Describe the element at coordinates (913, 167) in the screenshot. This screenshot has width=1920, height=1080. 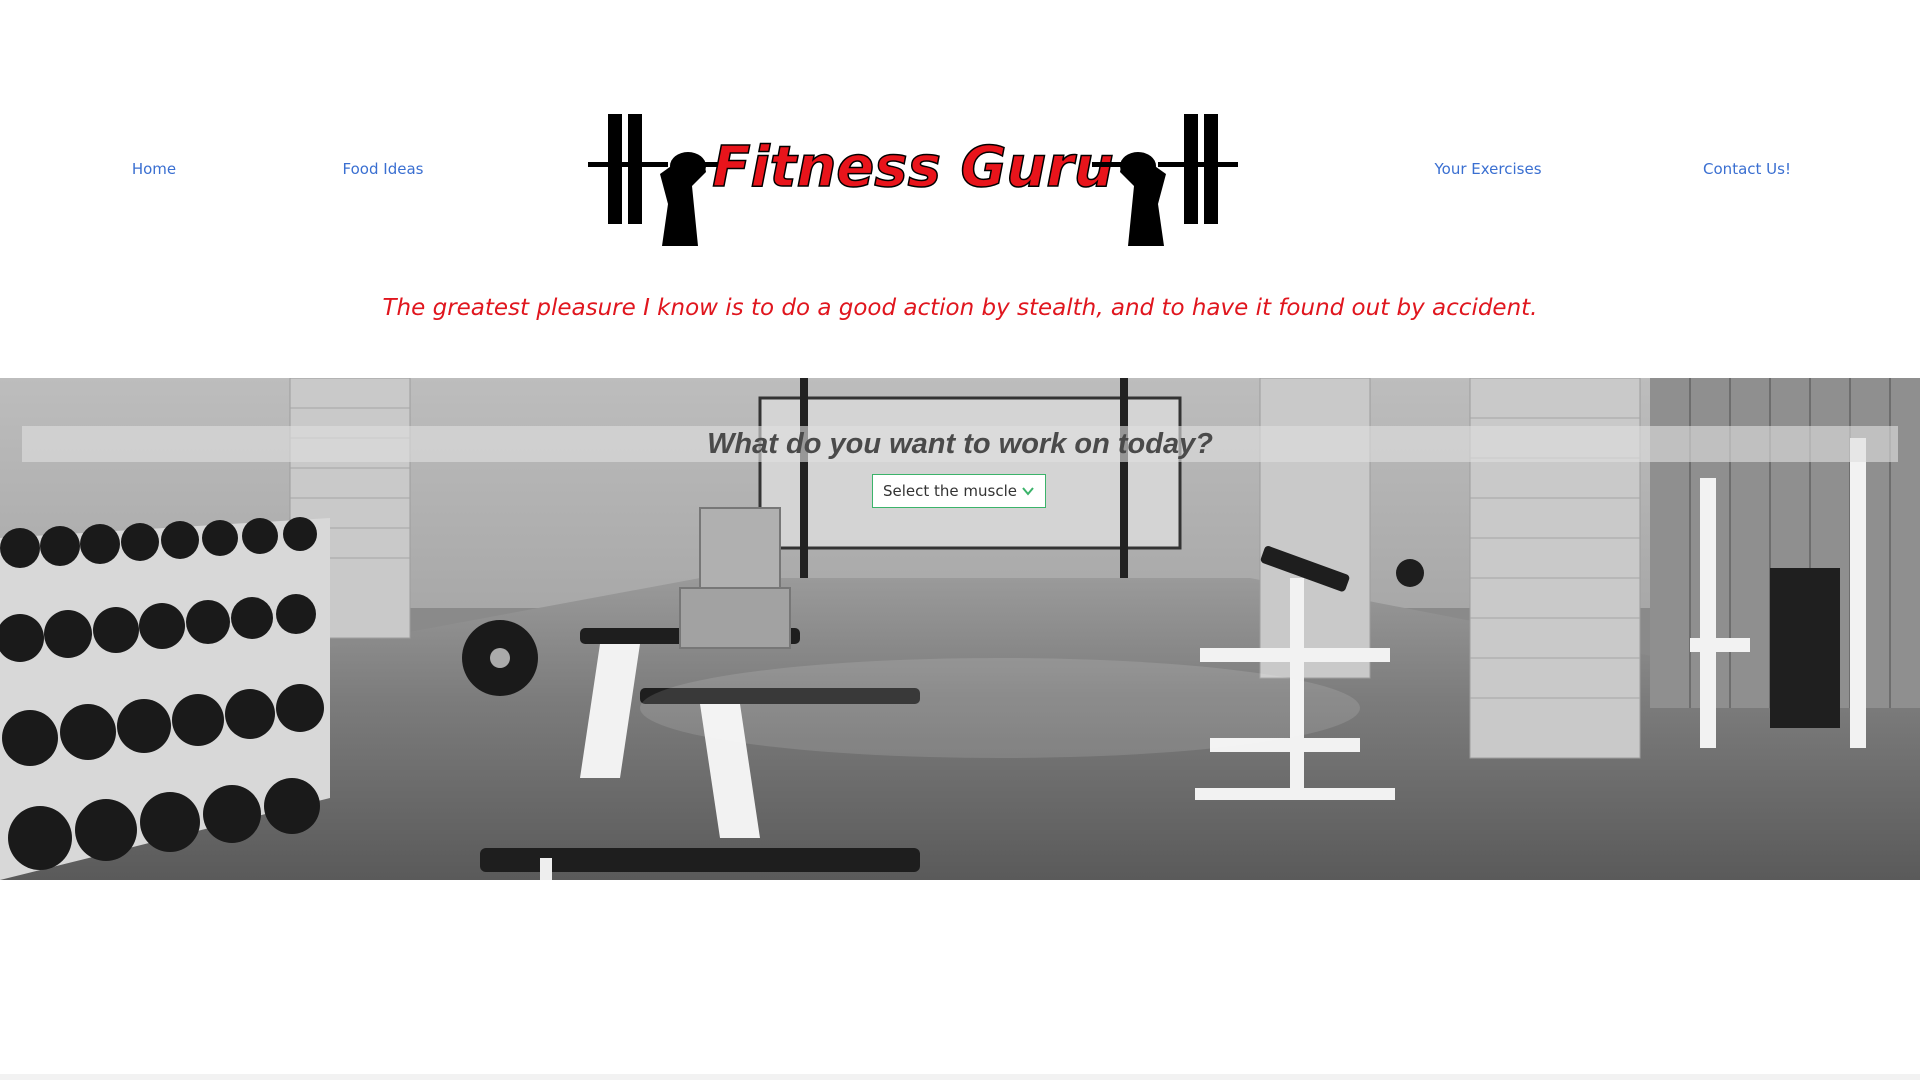
I see `logo-text: Fitness Guru` at that location.